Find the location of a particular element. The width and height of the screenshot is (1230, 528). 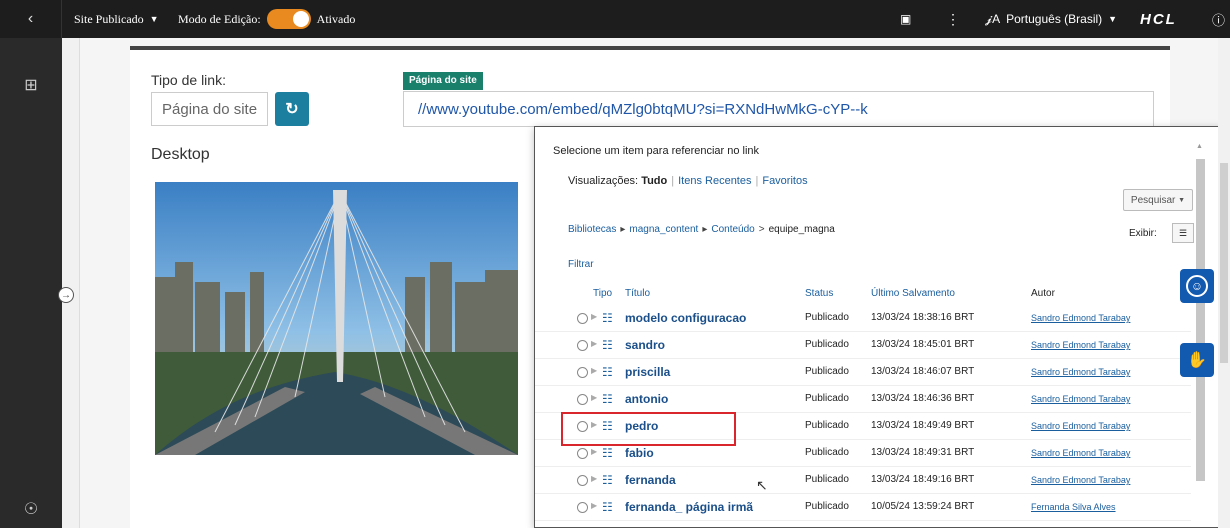

row-title: priscilla is located at coordinates (647, 372).